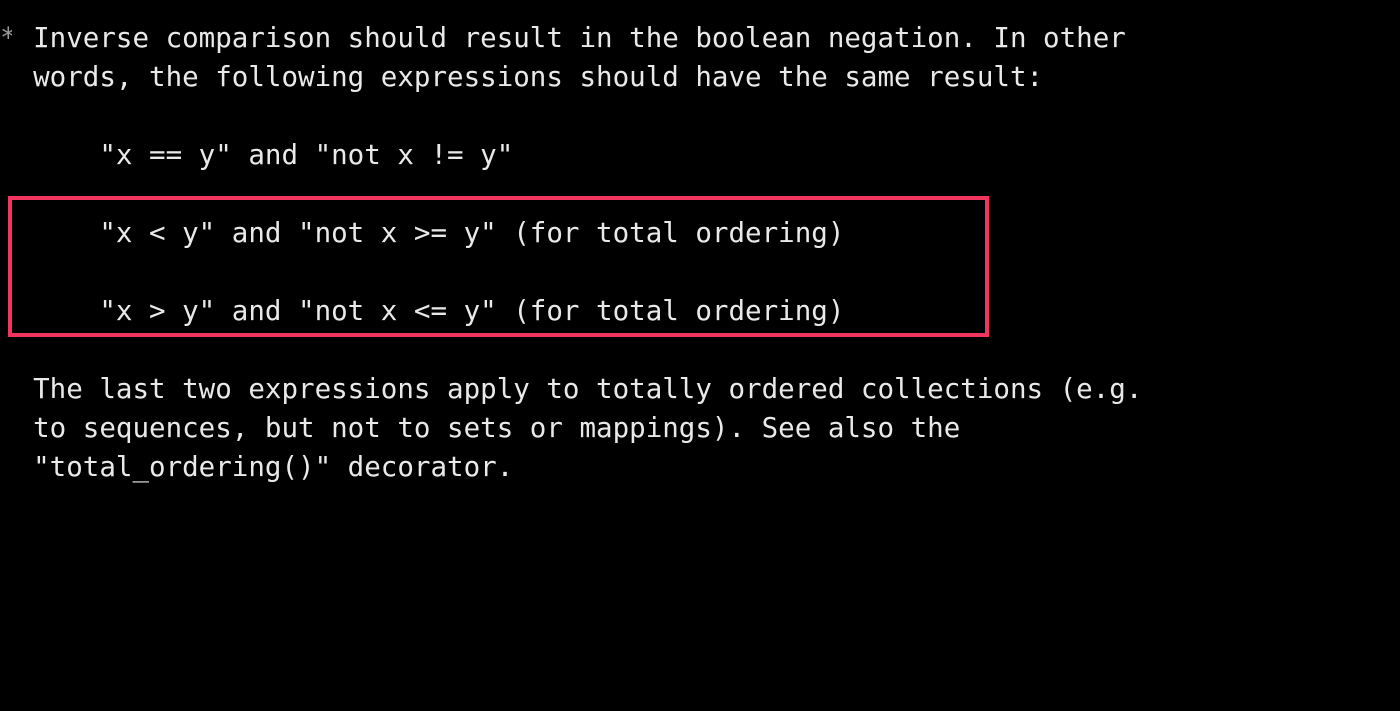  I want to click on terminal-line-4: "x == y" and "not x != y", so click(257, 155).